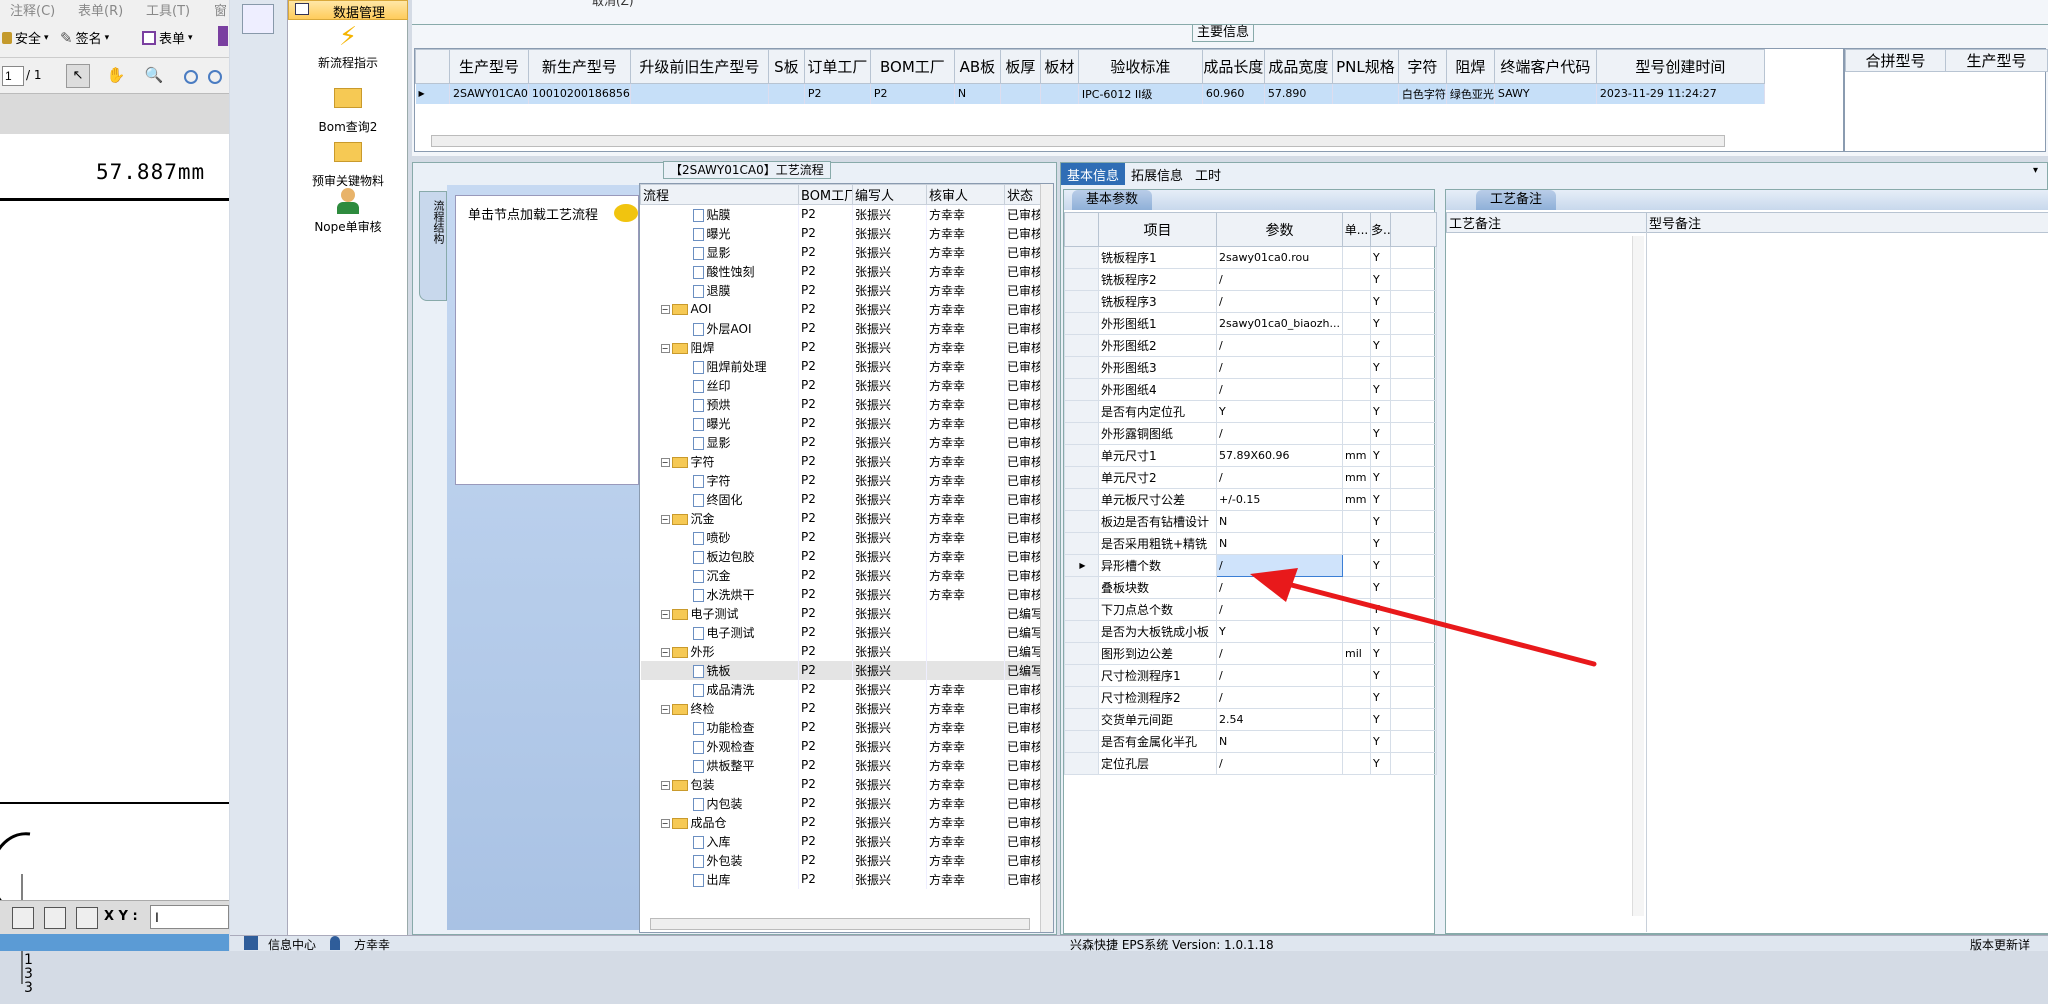  I want to click on param-row: 板边是否有钻槽设计NY, so click(1251, 522).